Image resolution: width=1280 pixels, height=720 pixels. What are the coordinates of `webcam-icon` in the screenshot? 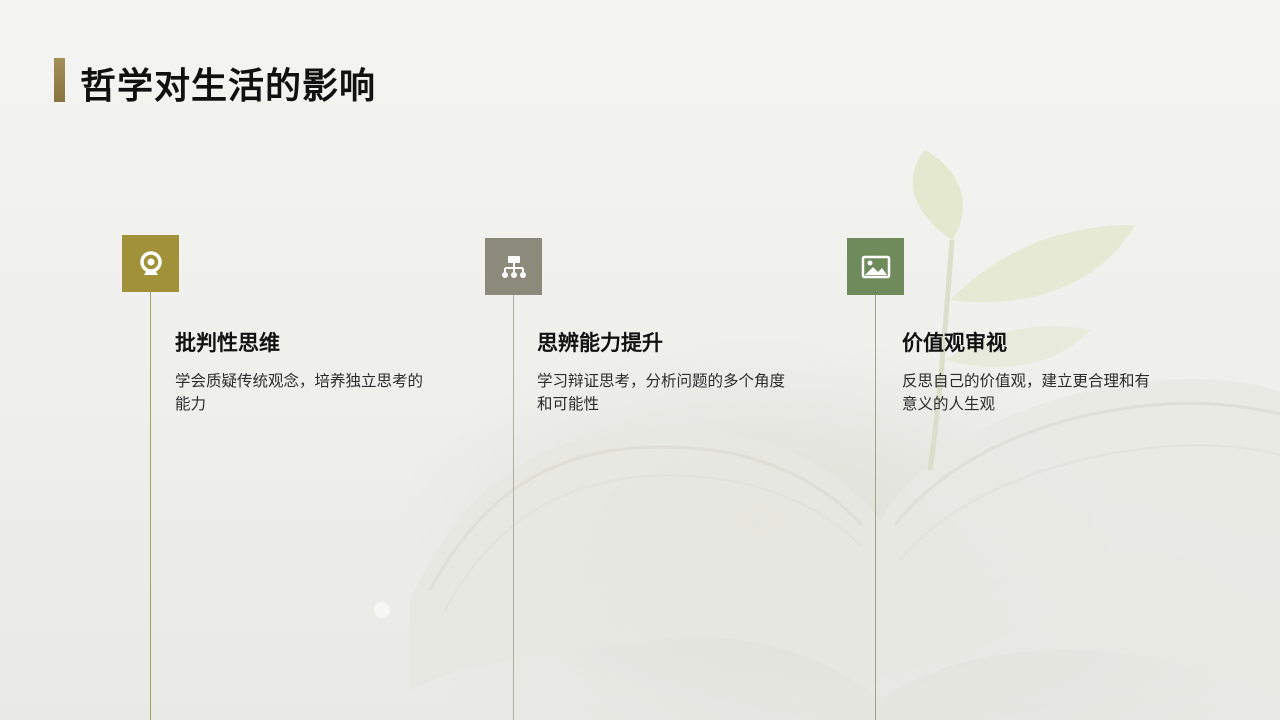 It's located at (150, 262).